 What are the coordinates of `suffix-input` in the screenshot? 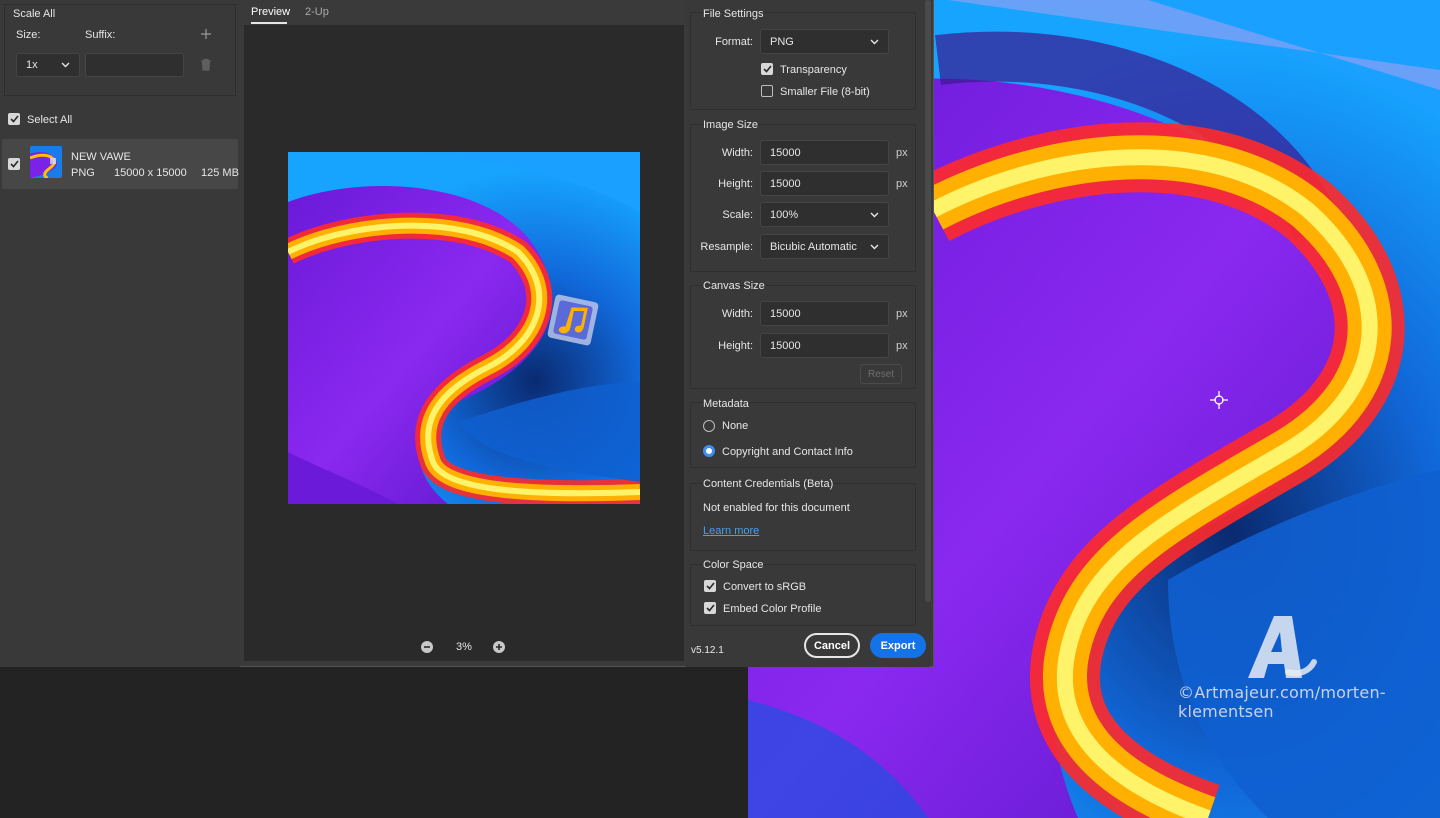 It's located at (134, 65).